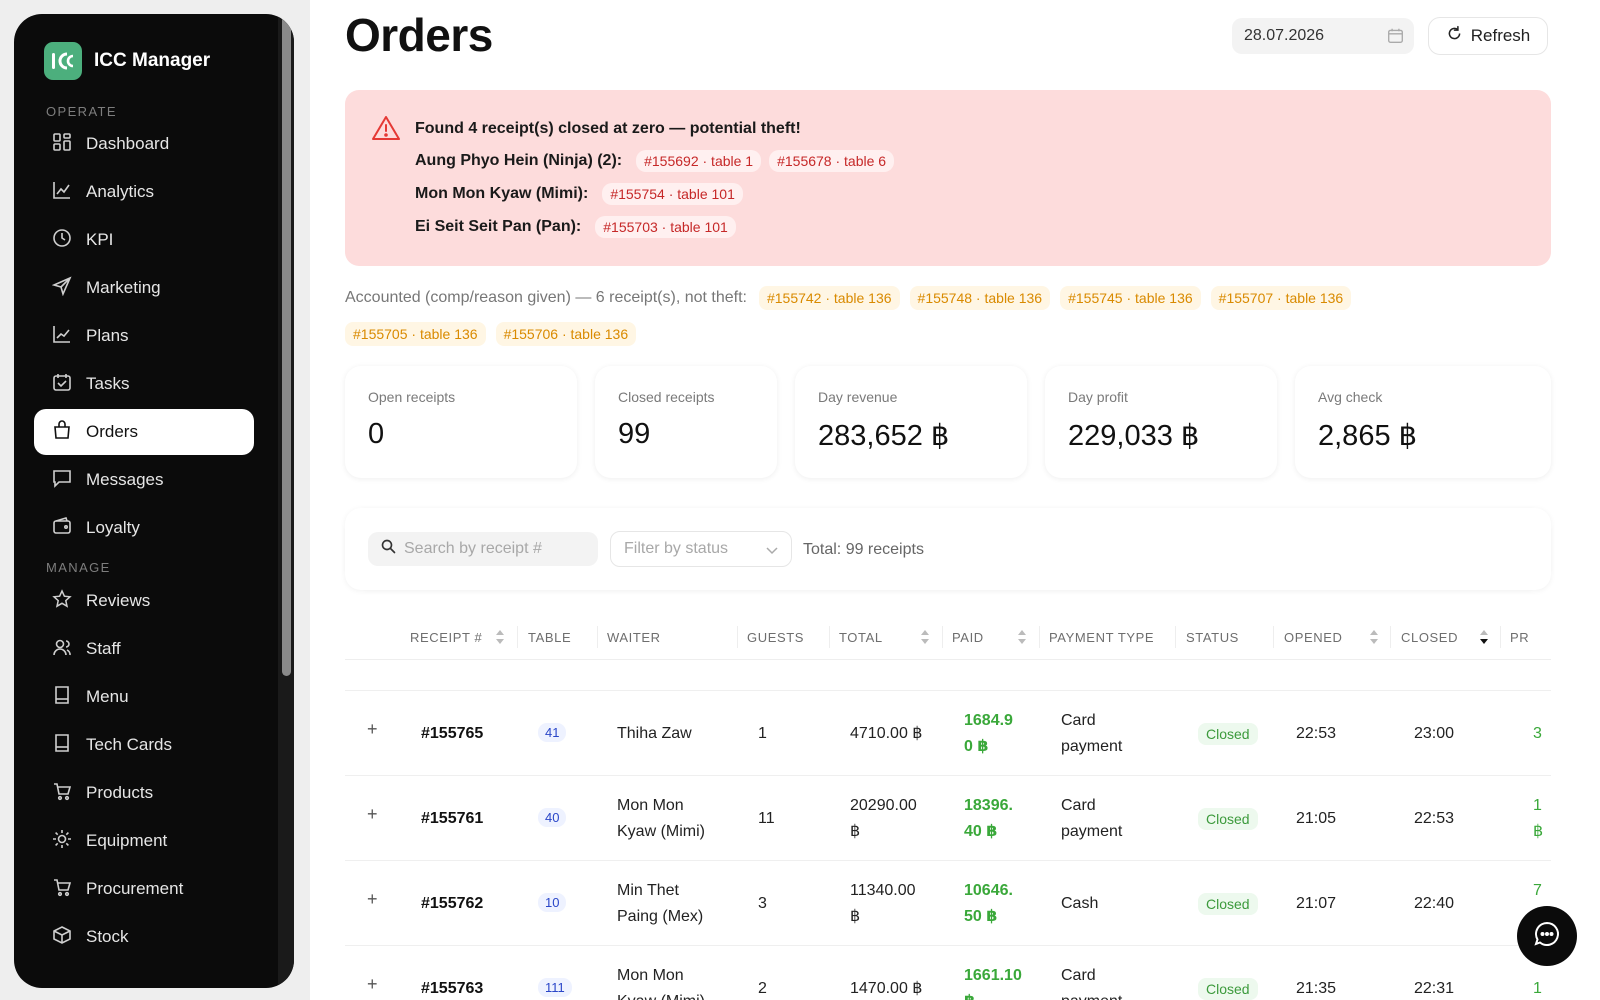 The width and height of the screenshot is (1600, 1000). What do you see at coordinates (1429, 637) in the screenshot?
I see `col-closed: CLOSED` at bounding box center [1429, 637].